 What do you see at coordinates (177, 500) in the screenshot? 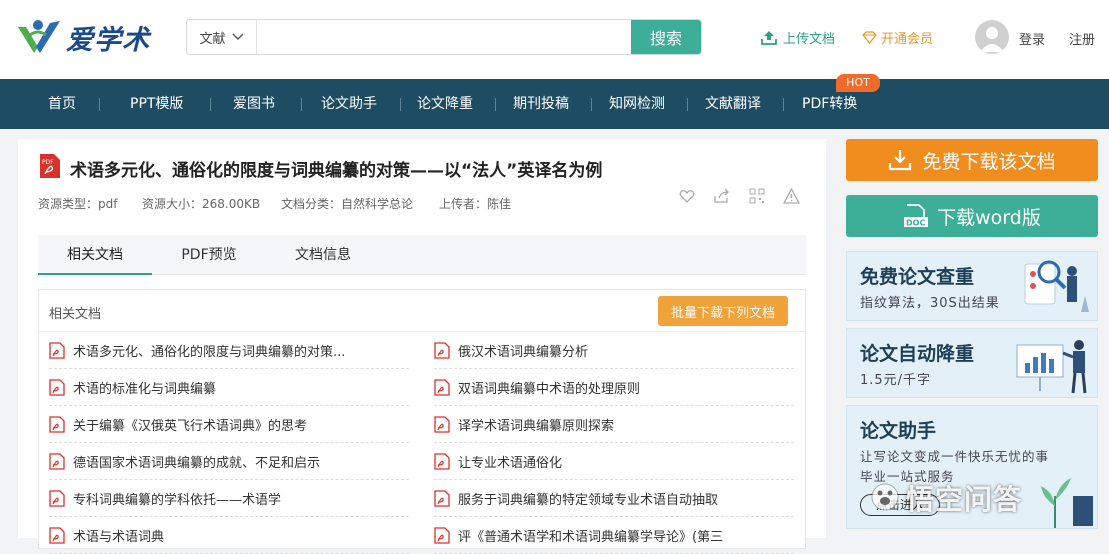
I see `list-item-title: 专科词典编纂的学科依托——术语学` at bounding box center [177, 500].